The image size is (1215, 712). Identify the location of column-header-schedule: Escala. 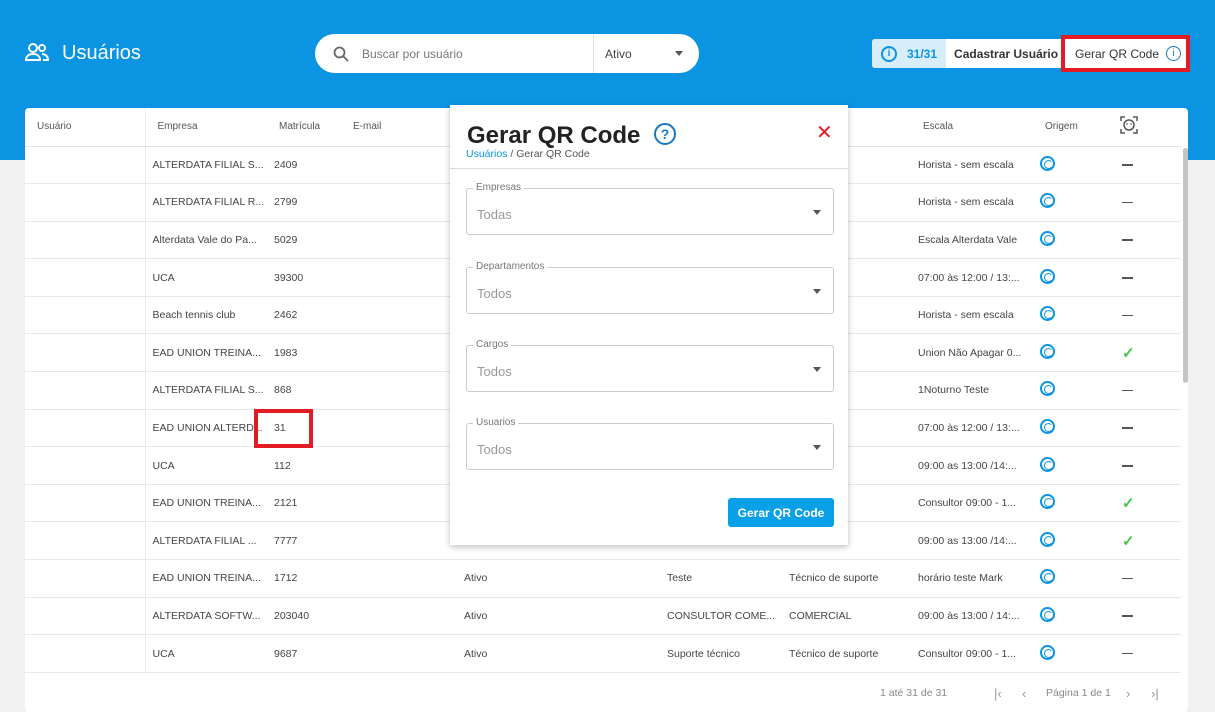
(972, 127).